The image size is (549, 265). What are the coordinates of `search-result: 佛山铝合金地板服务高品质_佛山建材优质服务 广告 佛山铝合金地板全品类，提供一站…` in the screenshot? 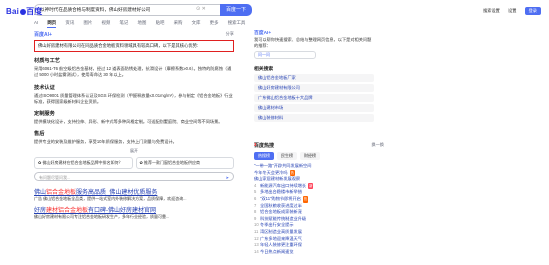 It's located at (134, 194).